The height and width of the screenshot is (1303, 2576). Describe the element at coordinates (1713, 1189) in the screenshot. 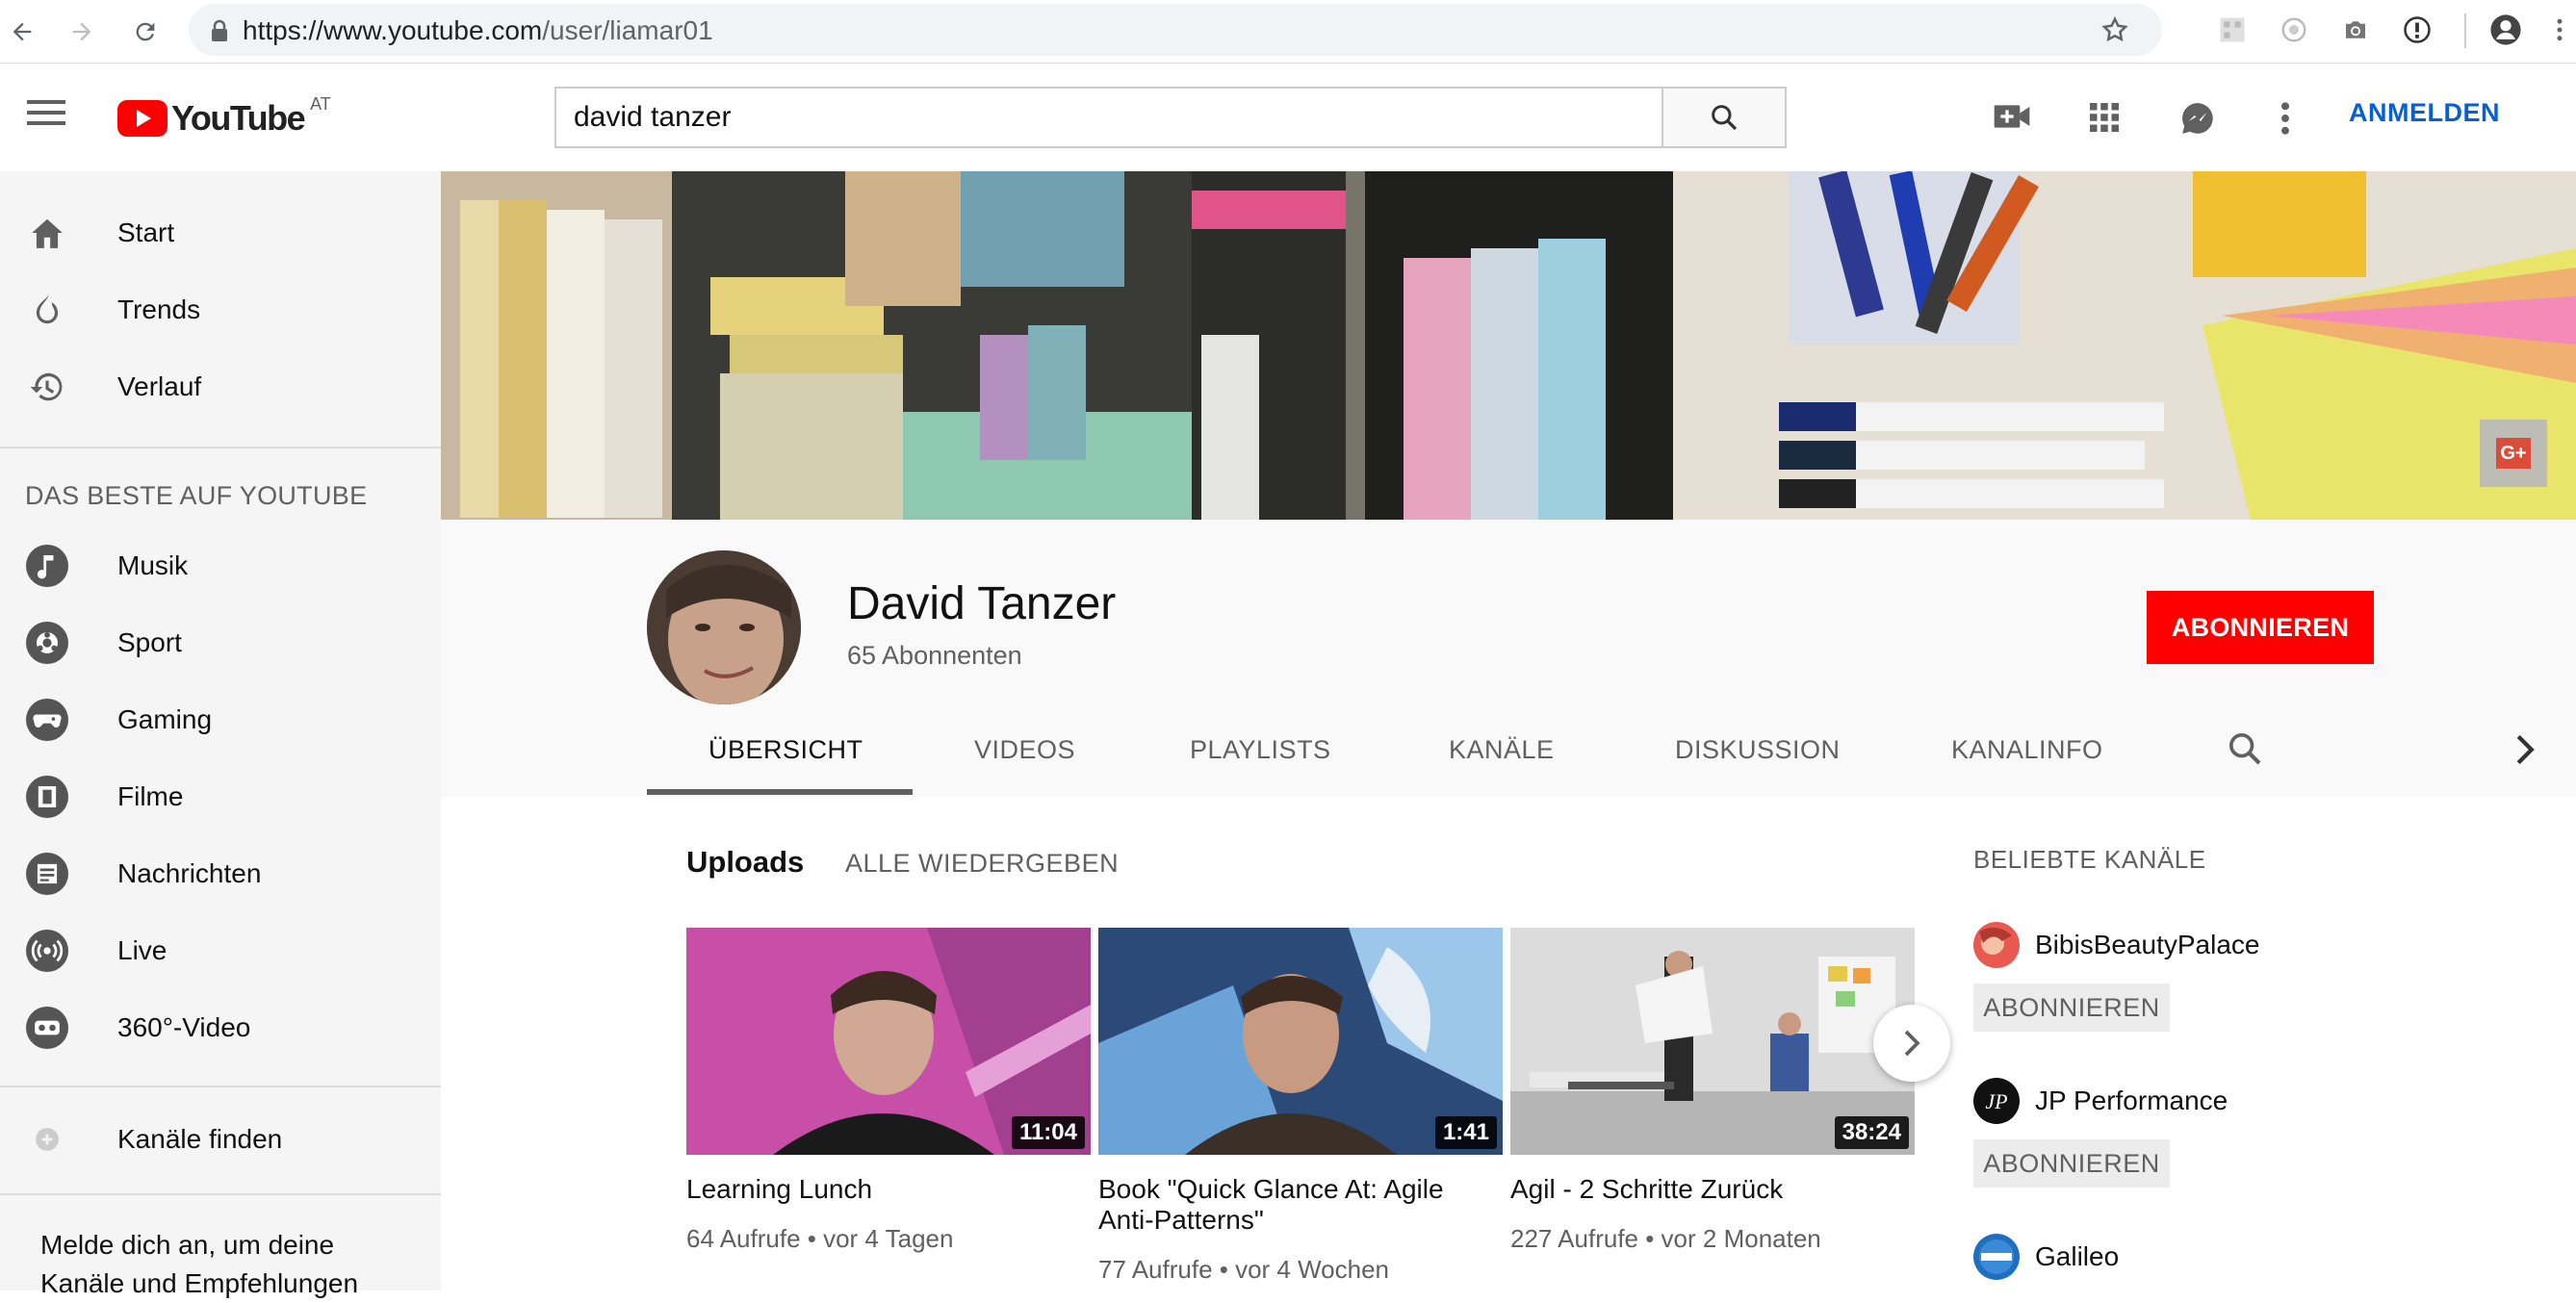

I see `video-title: Agil - 2 Schritte Zurück` at that location.